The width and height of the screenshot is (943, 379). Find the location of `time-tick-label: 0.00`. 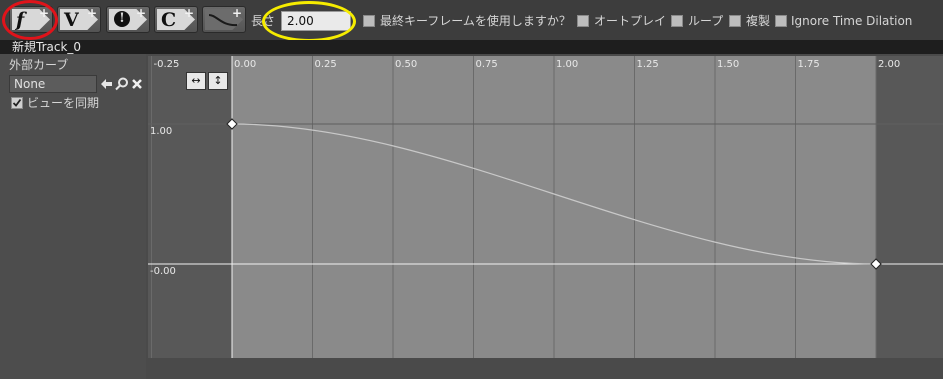

time-tick-label: 0.00 is located at coordinates (245, 64).